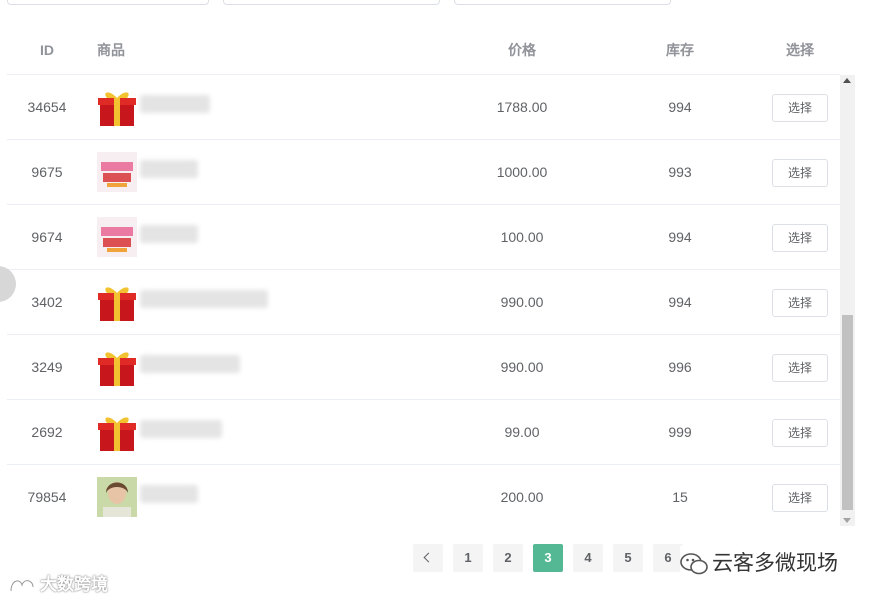 The image size is (880, 602). What do you see at coordinates (522, 50) in the screenshot?
I see `header-price: 价格` at bounding box center [522, 50].